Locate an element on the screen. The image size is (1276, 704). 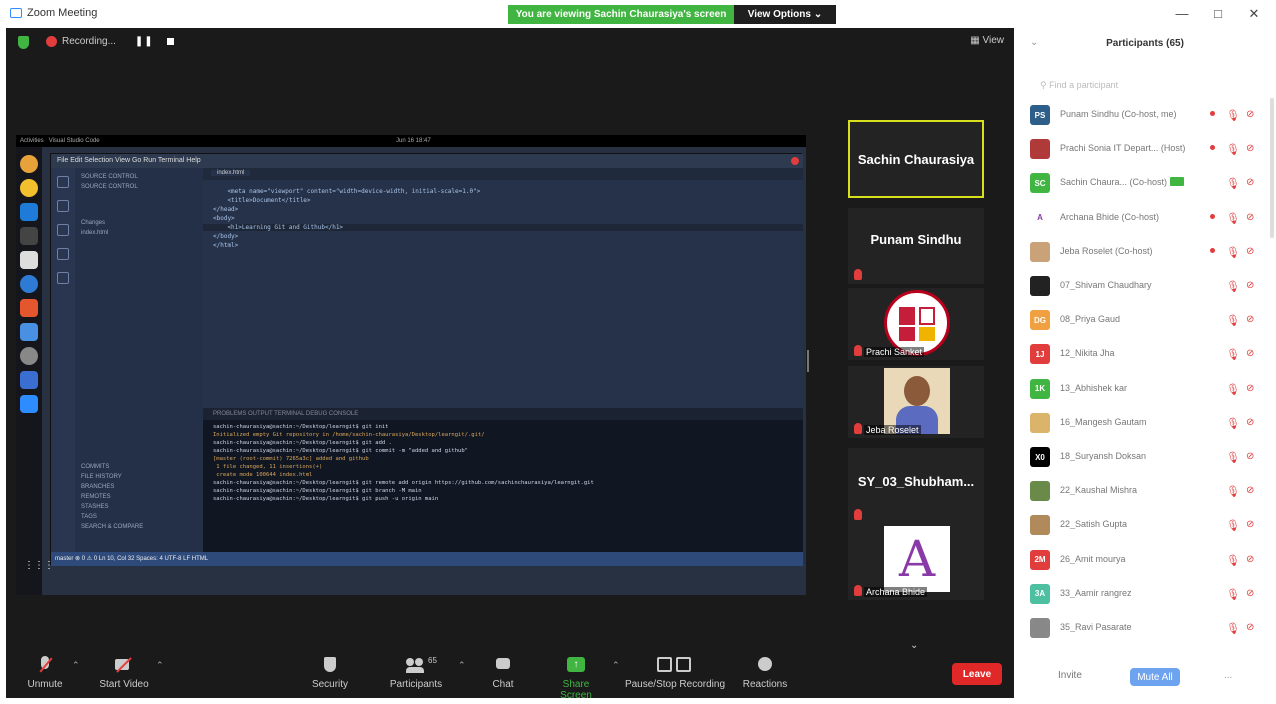
stop-recording-icon is located at coordinates (170, 41).